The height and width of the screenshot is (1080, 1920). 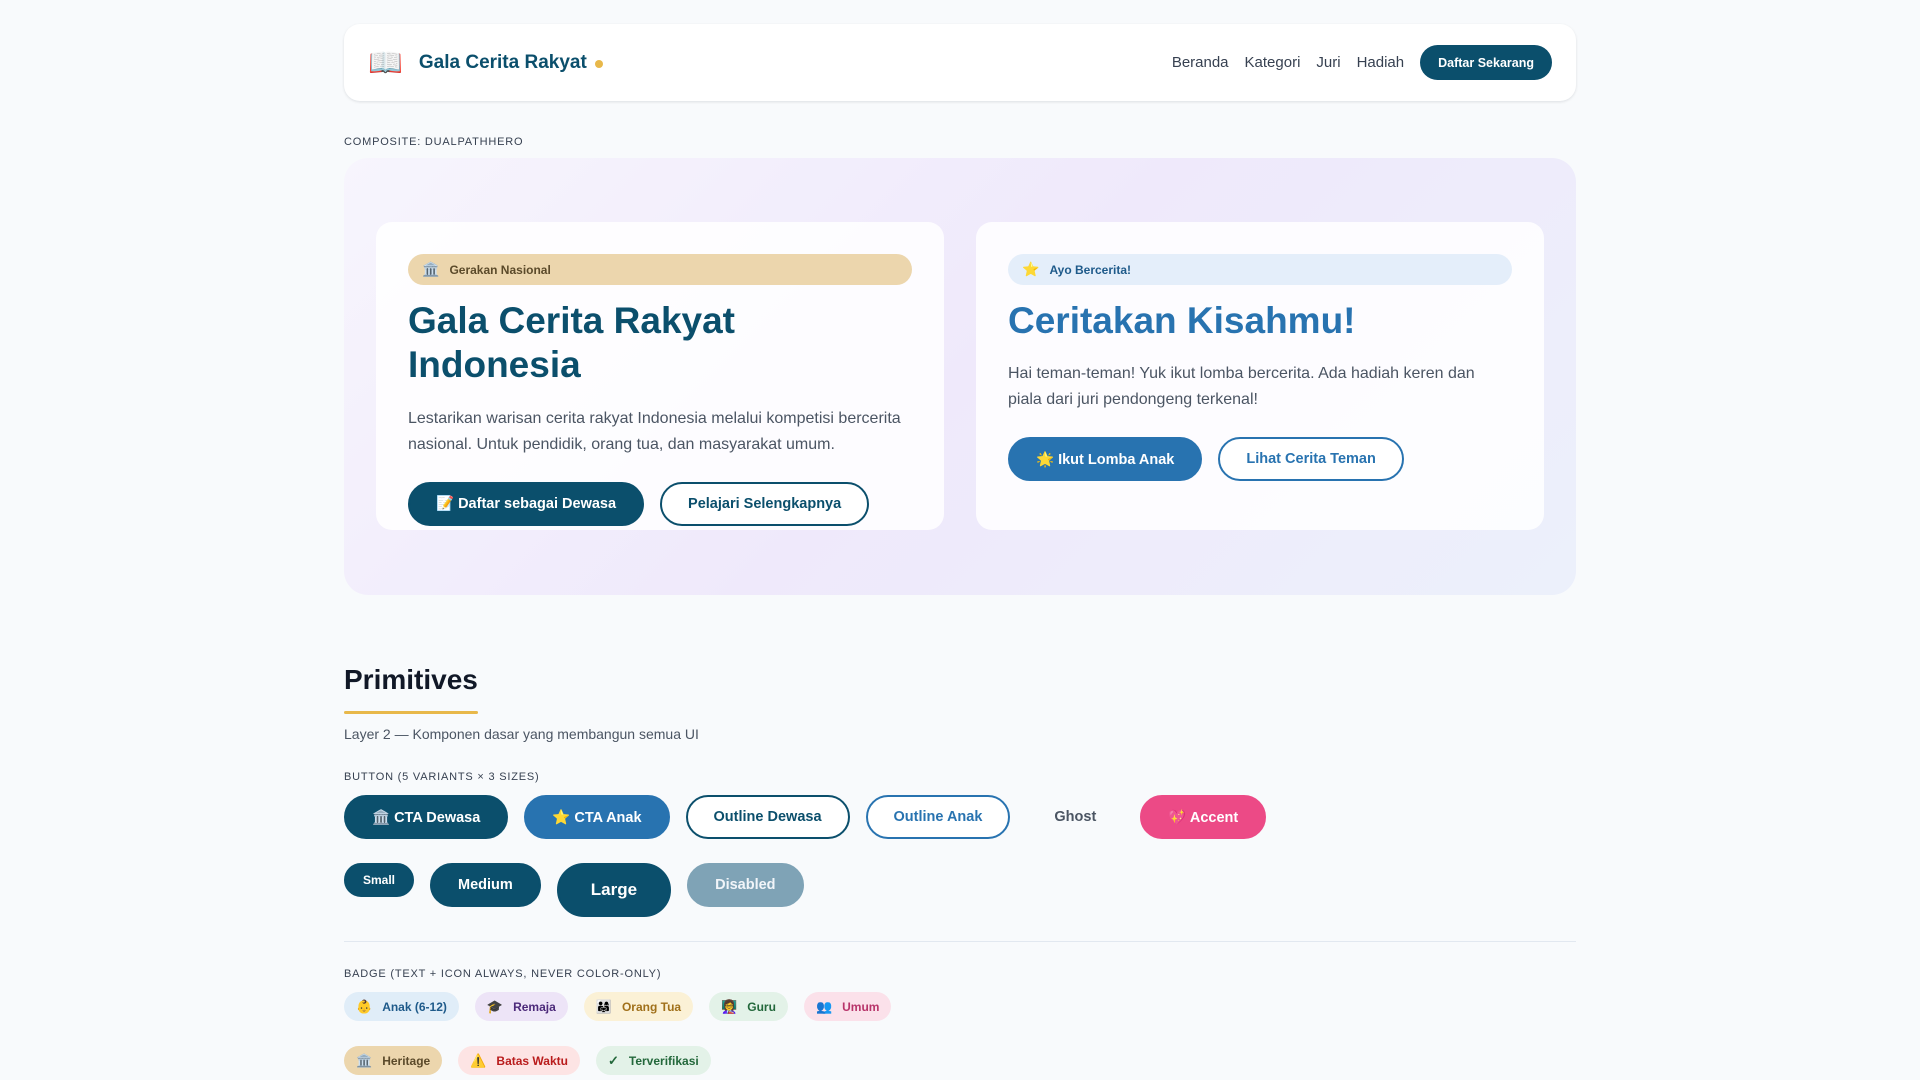 What do you see at coordinates (426, 817) in the screenshot?
I see `cta-dewasa-button: 🏛️ CTA Dewasa` at bounding box center [426, 817].